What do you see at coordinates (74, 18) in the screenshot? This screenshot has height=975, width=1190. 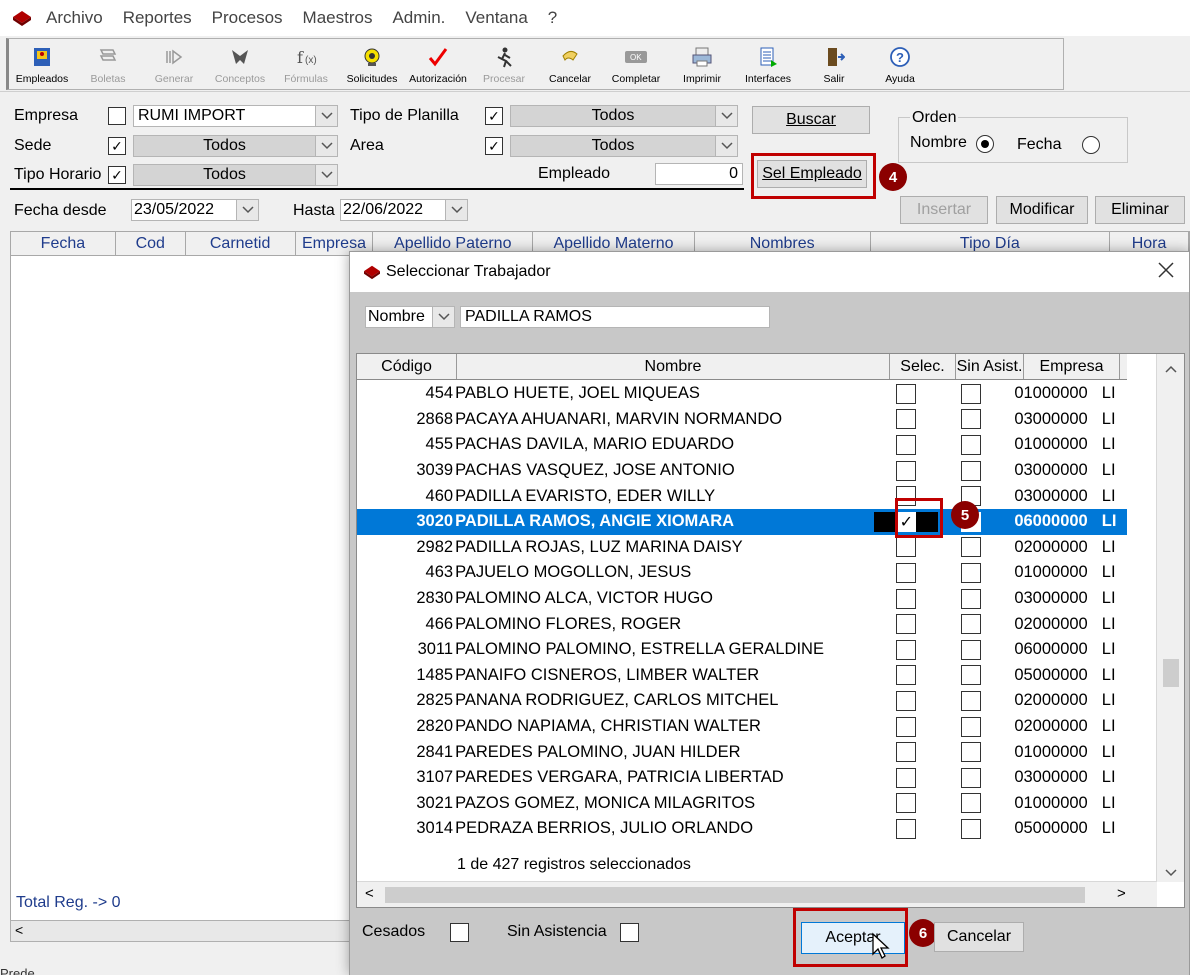 I see `menu-item-archivo: Archivo` at bounding box center [74, 18].